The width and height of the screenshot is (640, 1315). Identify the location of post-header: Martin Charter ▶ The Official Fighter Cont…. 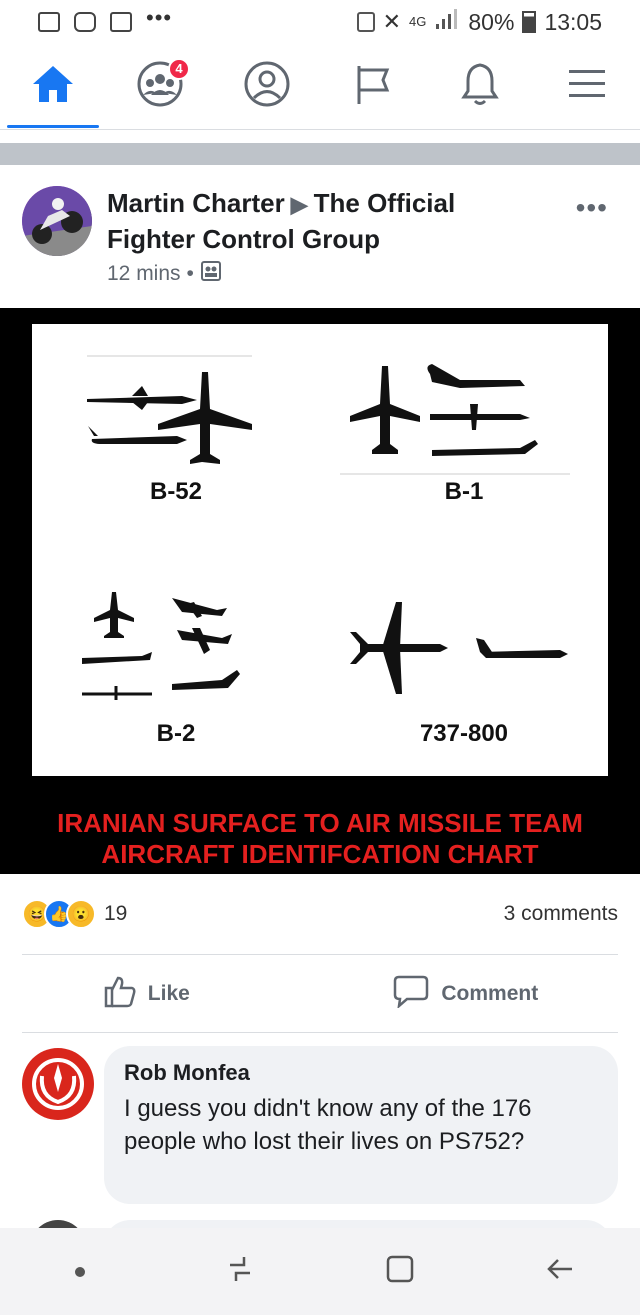
(320, 238).